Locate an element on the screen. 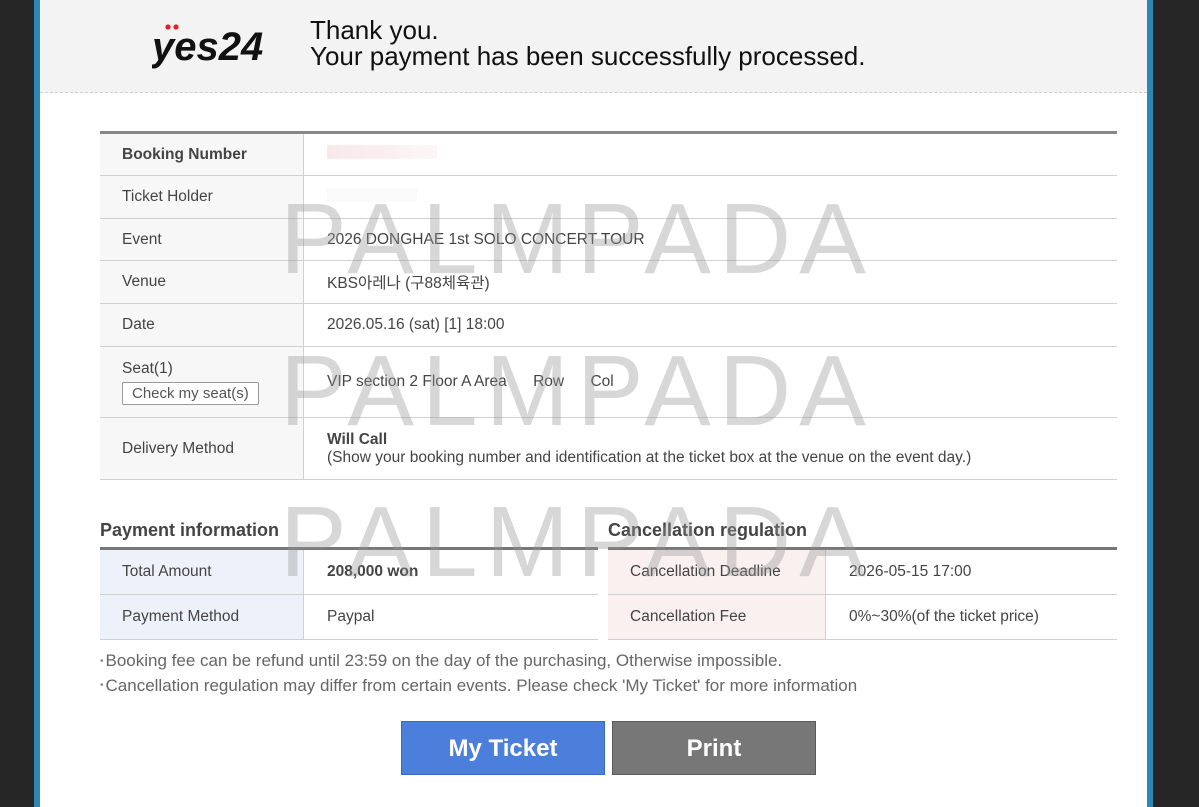  payment-method-row: Payment Method Paypal is located at coordinates (349, 617).